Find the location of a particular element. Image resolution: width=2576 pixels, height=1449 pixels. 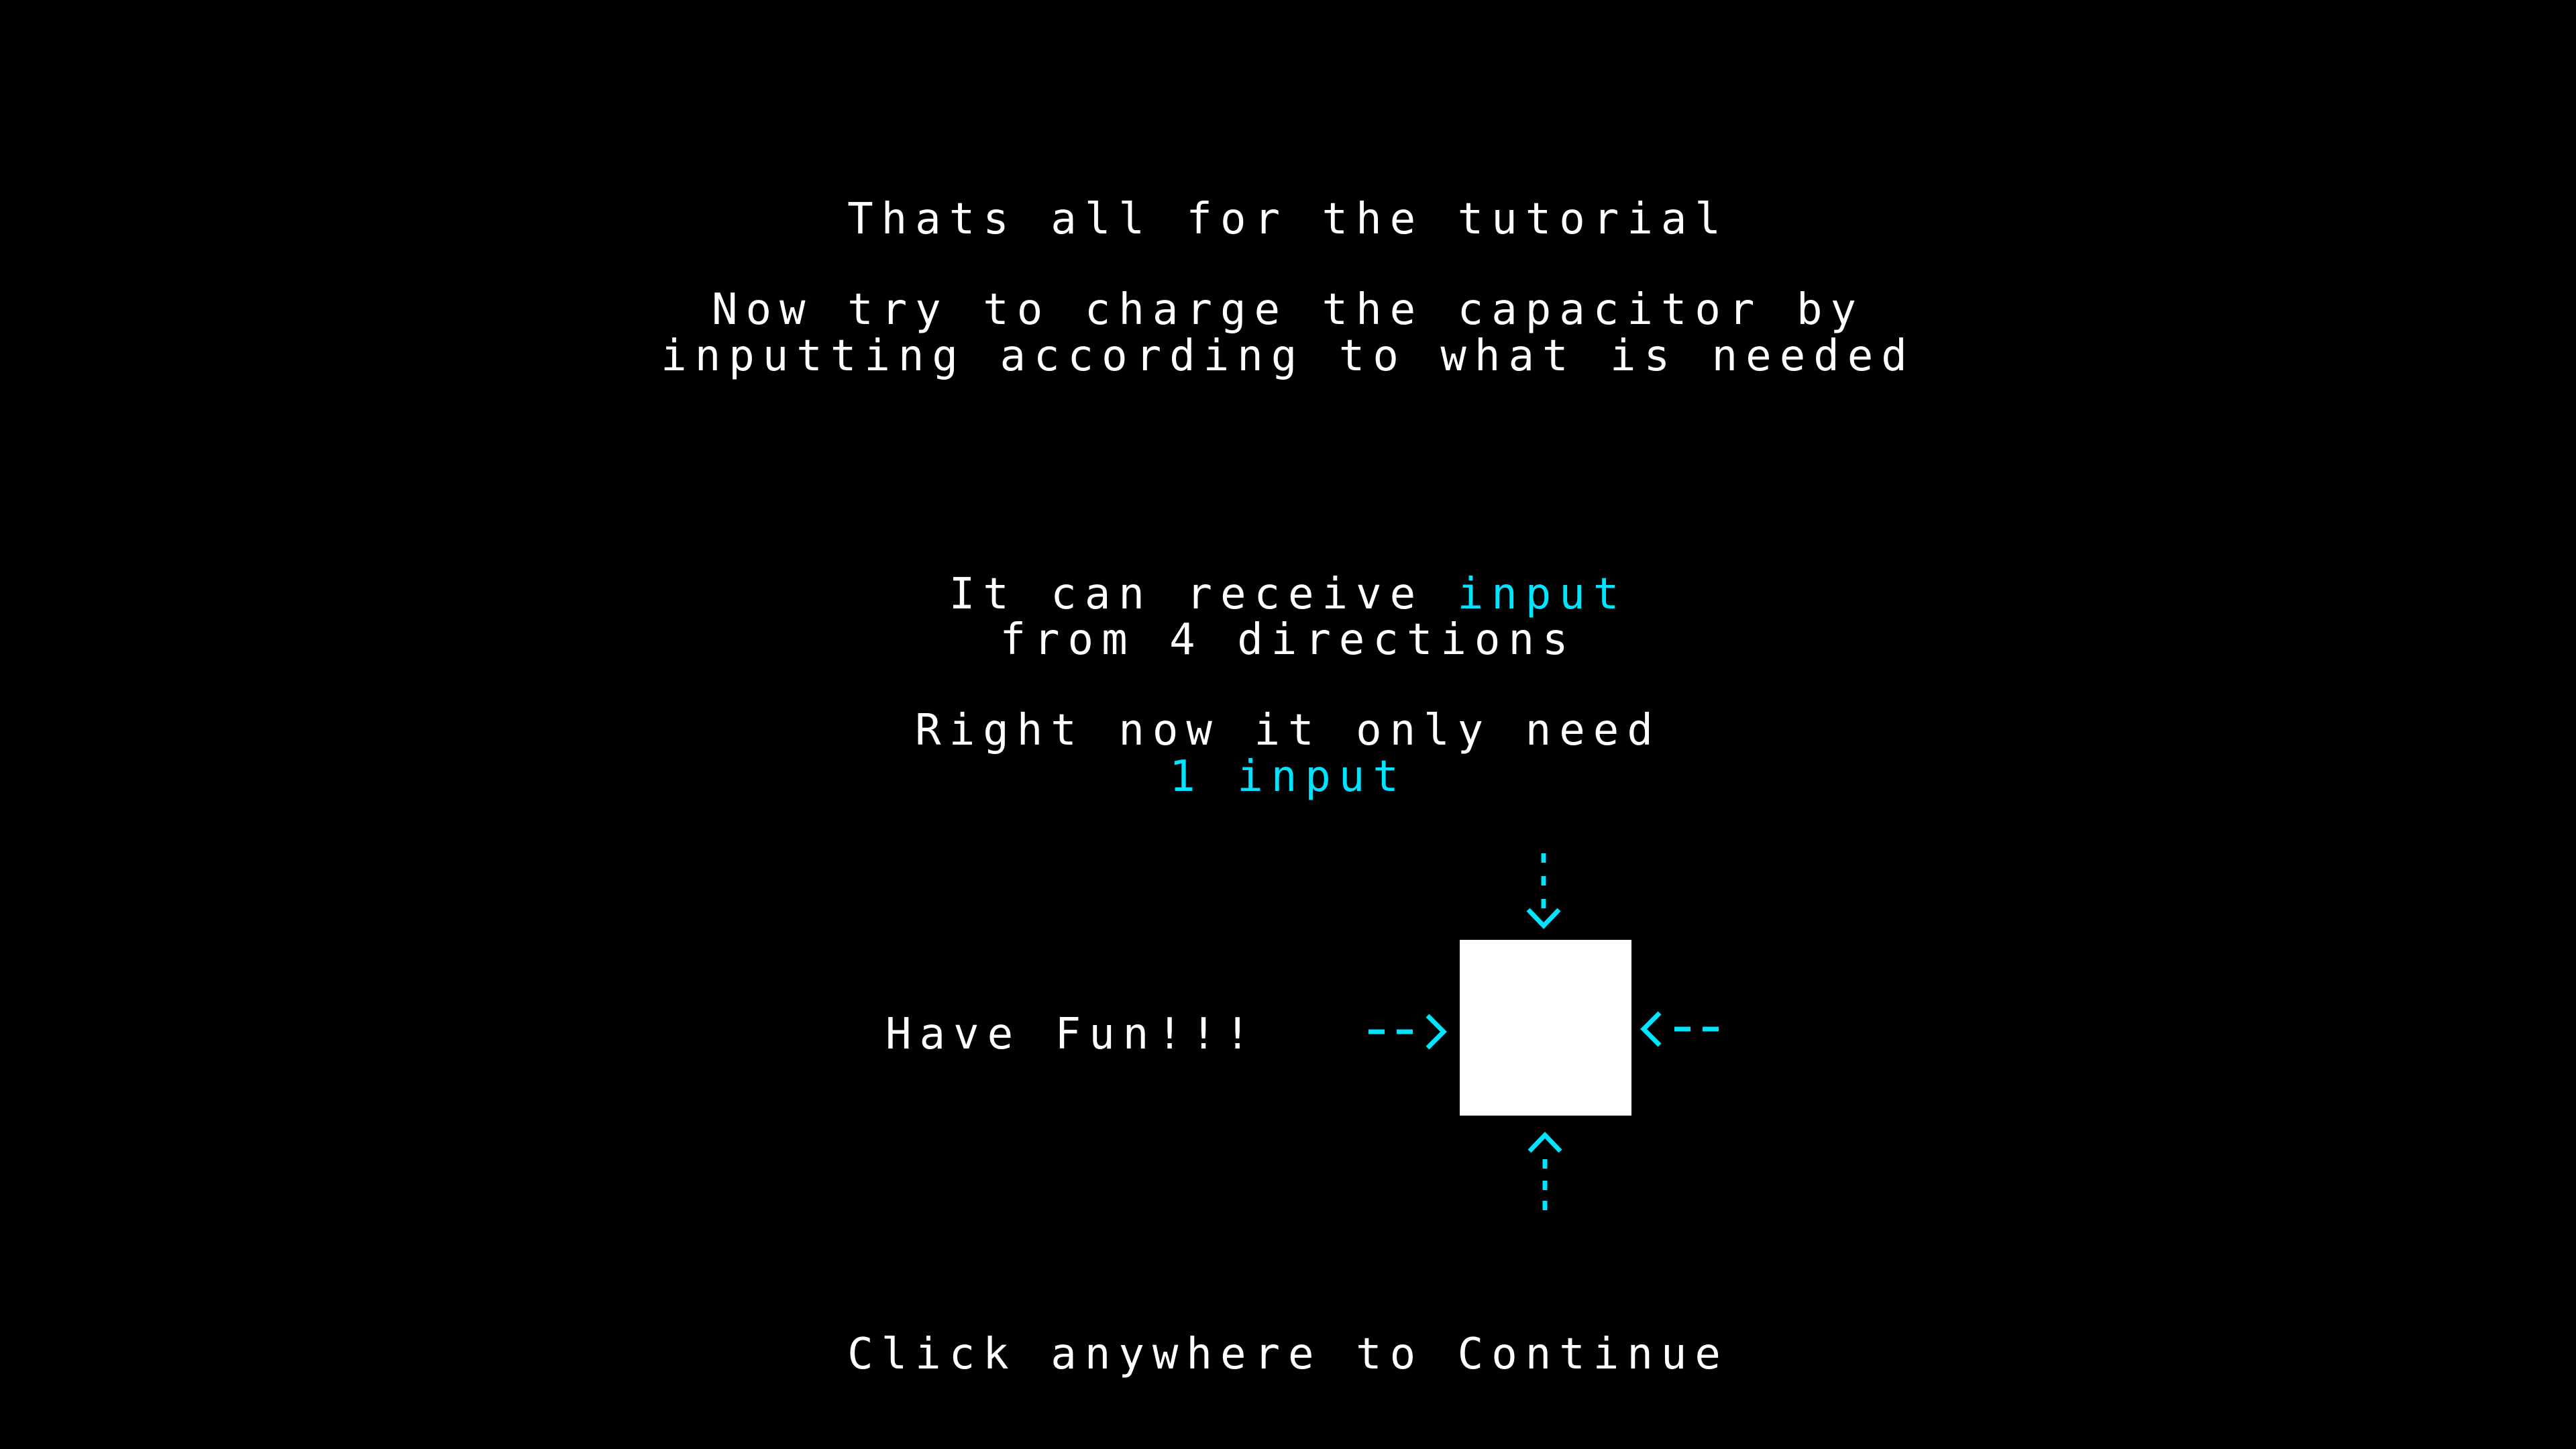

capacitor-block is located at coordinates (1545, 1028).